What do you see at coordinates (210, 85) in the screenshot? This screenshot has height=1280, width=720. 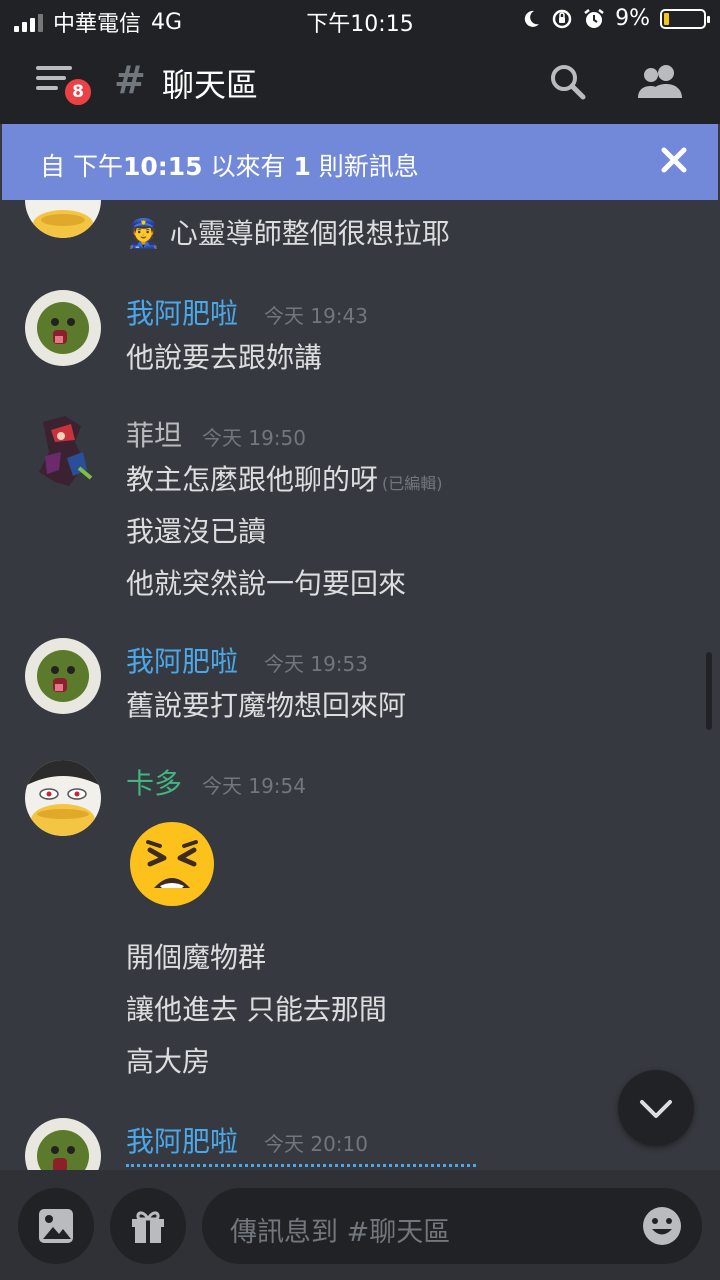 I see `channel-title: 聊天區` at bounding box center [210, 85].